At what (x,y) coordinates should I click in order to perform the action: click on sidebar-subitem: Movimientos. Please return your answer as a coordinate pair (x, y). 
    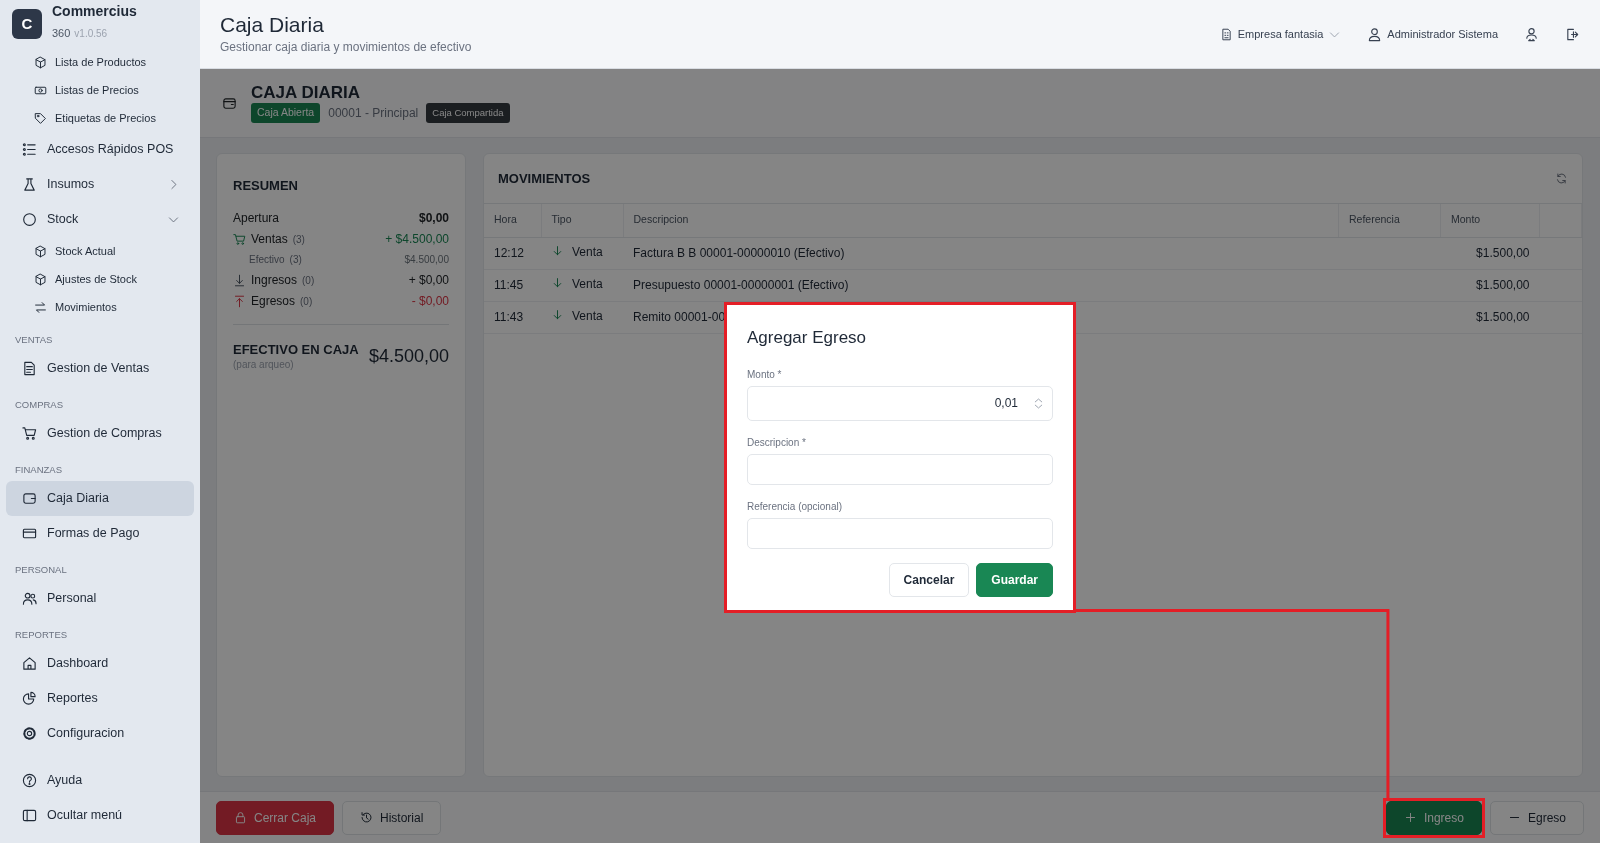
    Looking at the image, I should click on (100, 307).